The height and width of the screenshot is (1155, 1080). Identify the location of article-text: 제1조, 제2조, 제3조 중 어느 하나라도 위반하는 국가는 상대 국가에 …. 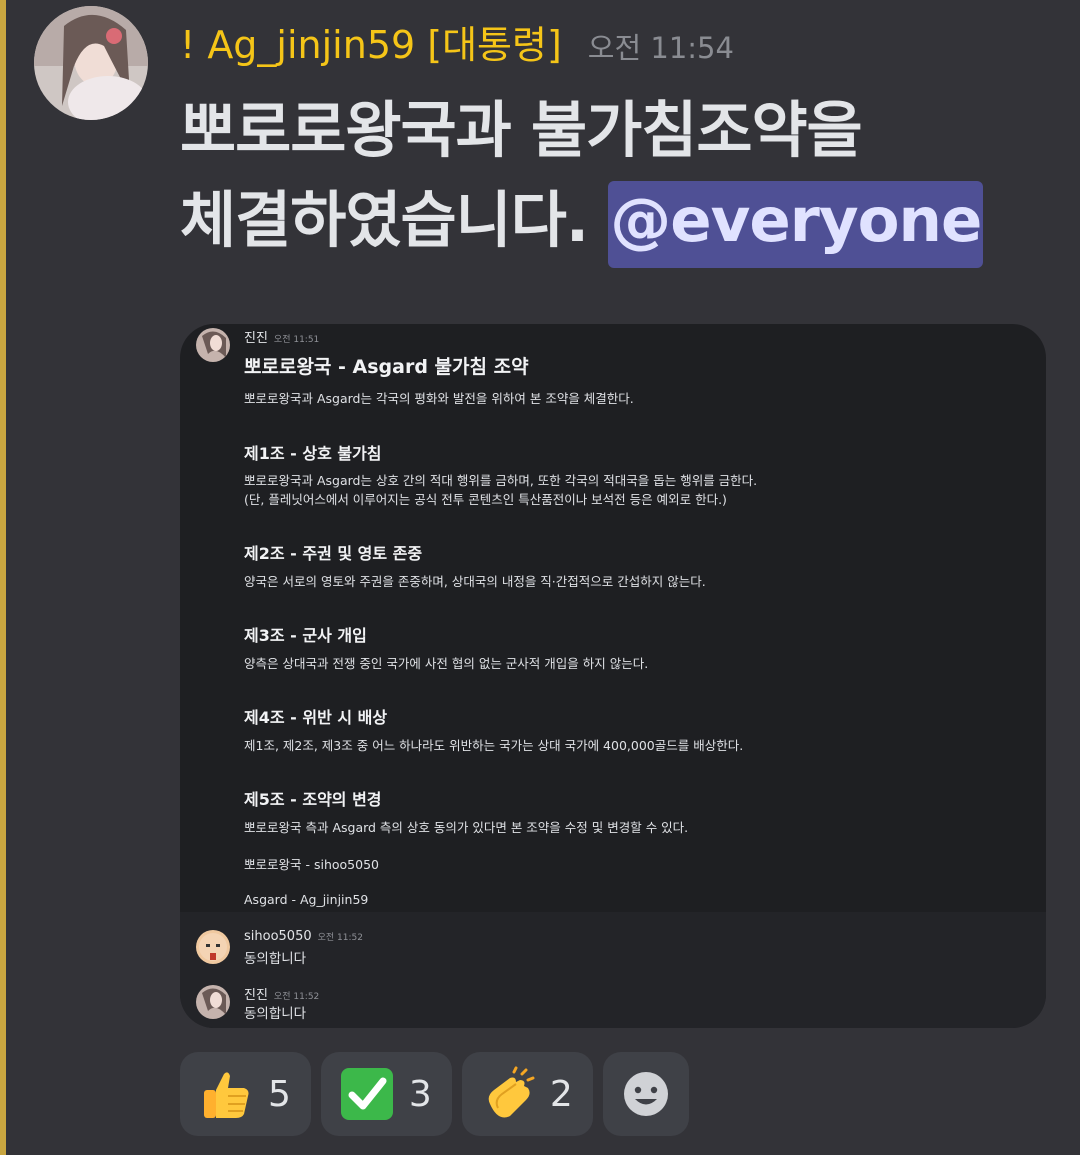
(494, 745).